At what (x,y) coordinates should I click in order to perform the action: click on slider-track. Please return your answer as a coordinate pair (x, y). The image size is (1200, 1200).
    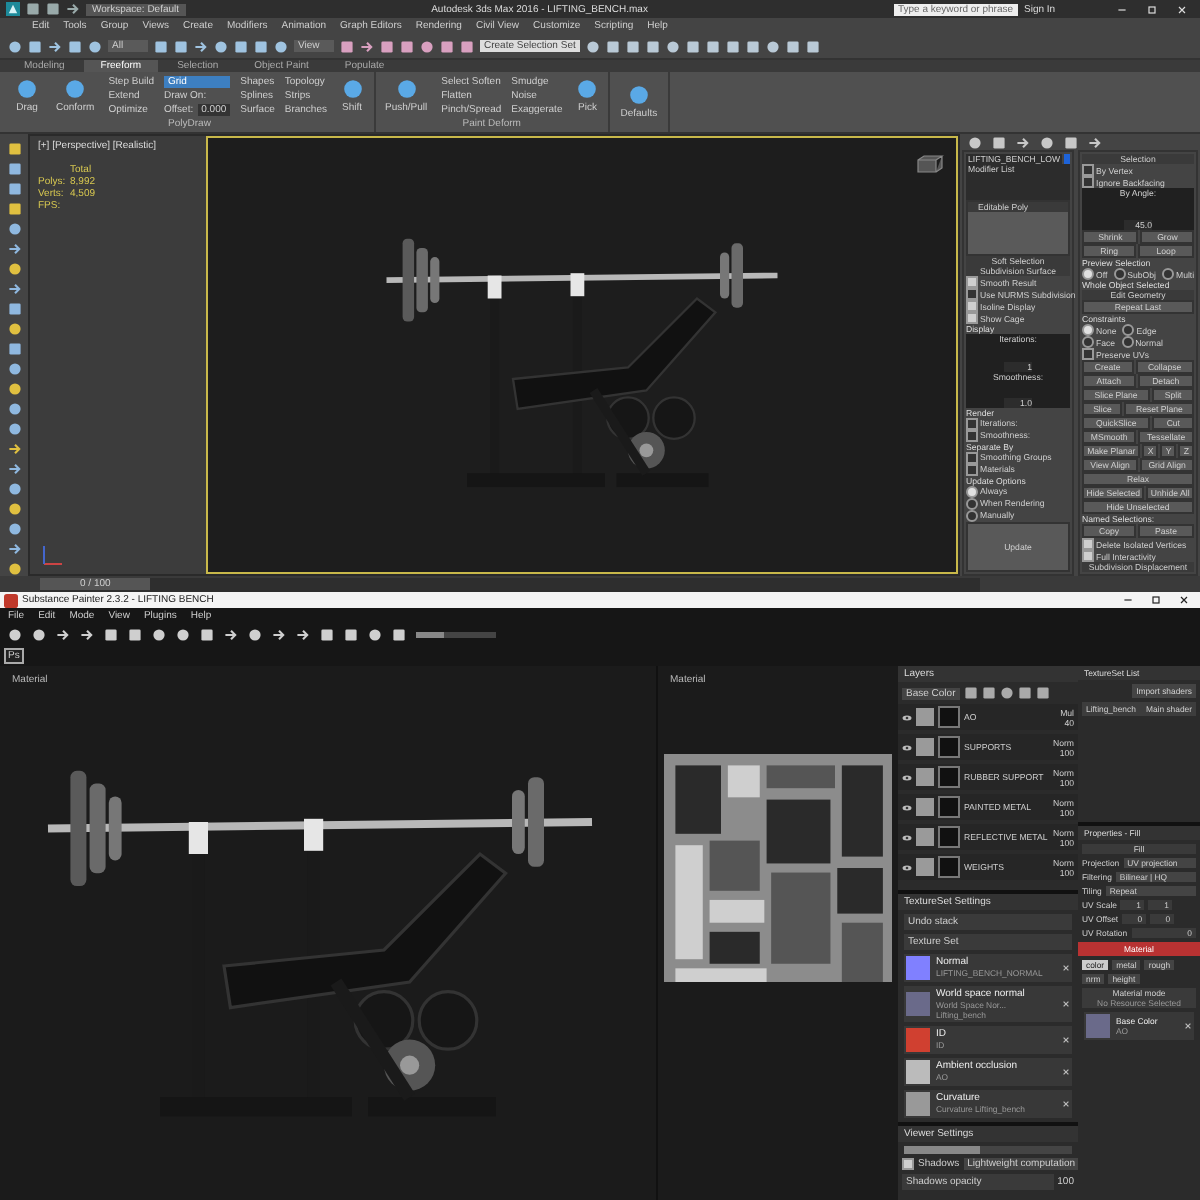
    Looking at the image, I should click on (988, 1149).